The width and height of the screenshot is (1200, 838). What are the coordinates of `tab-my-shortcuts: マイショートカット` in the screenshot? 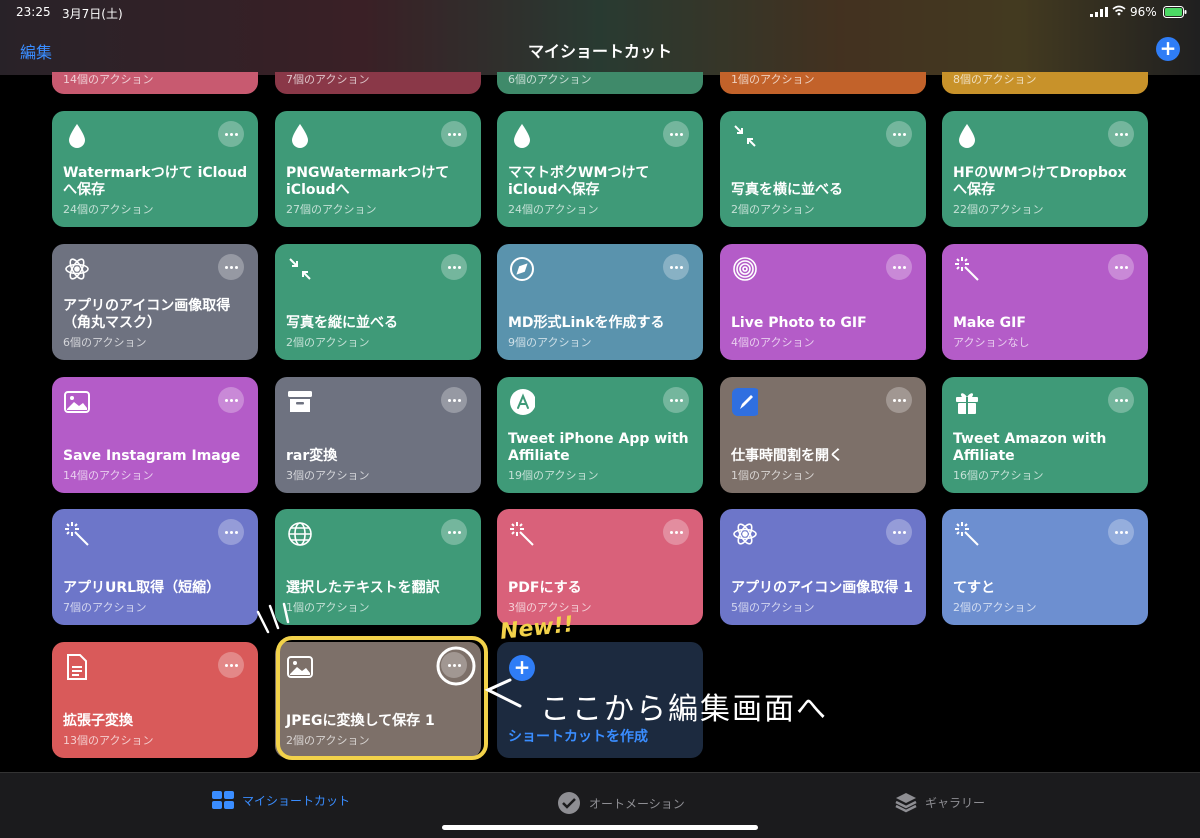 It's located at (281, 800).